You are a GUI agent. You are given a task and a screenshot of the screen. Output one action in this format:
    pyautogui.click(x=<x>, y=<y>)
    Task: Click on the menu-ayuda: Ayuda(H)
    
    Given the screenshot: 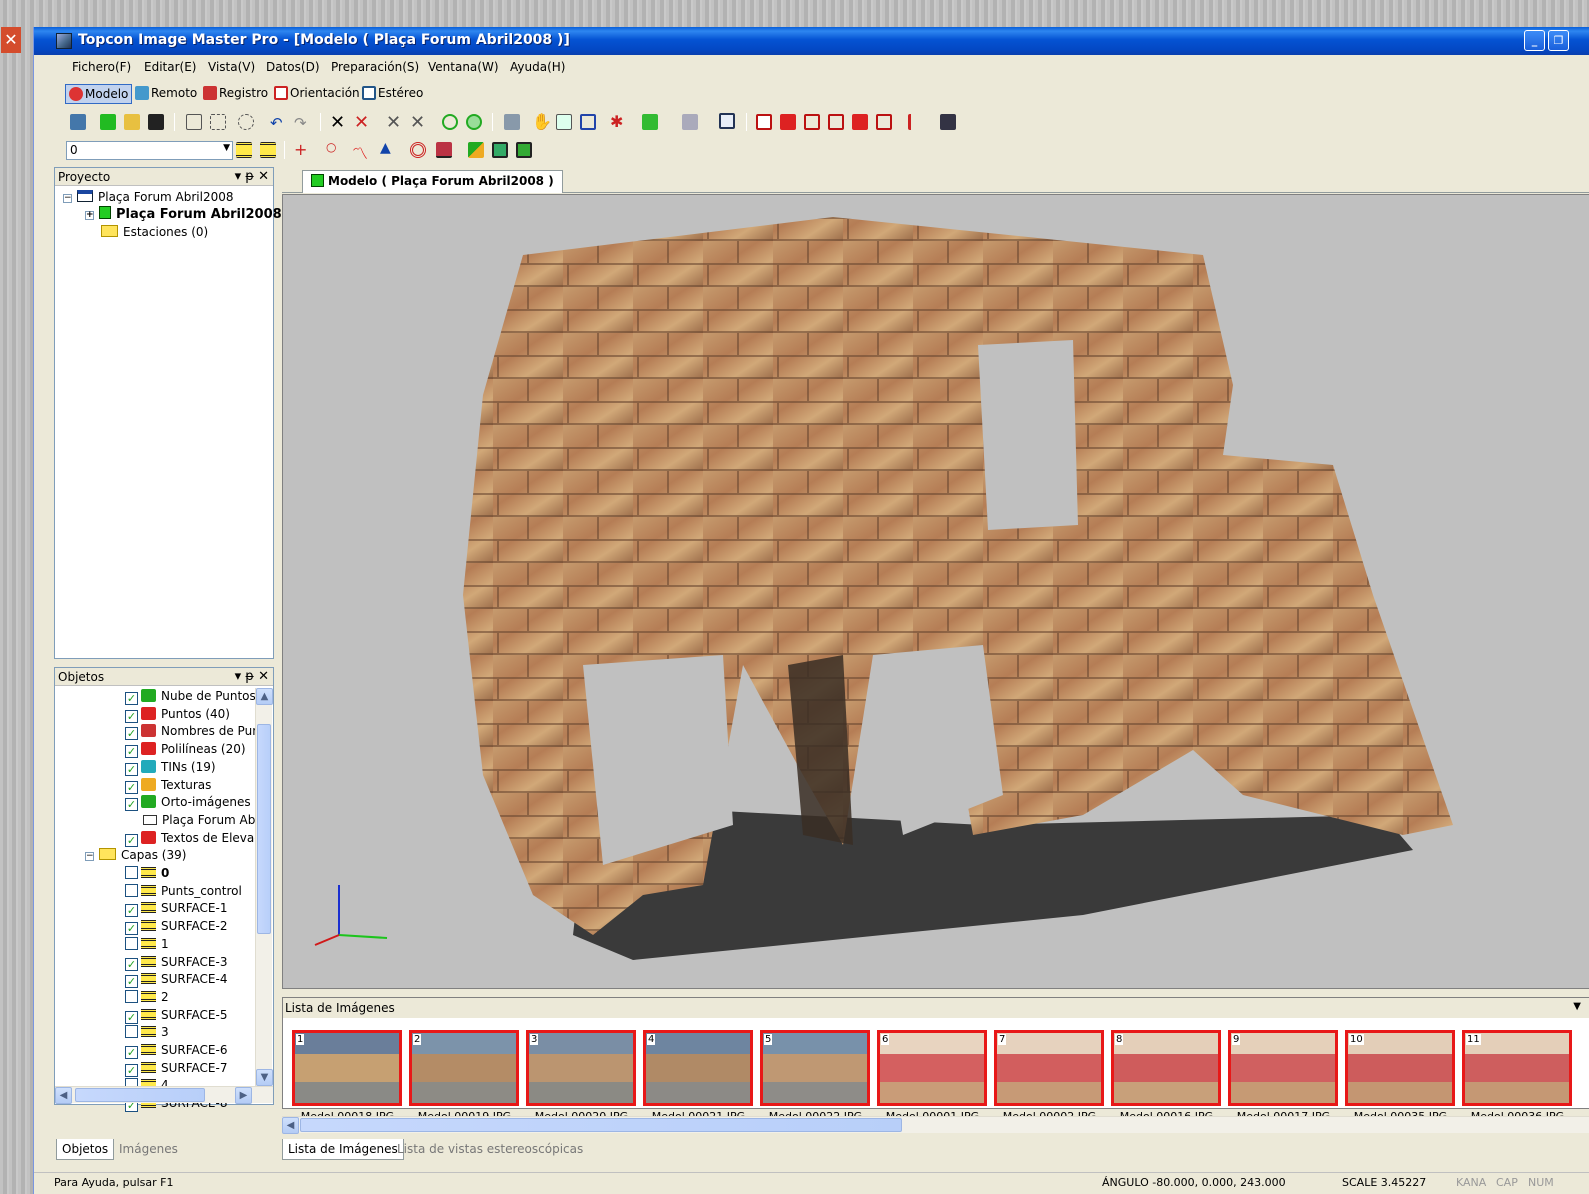 What is the action you would take?
    pyautogui.click(x=537, y=67)
    